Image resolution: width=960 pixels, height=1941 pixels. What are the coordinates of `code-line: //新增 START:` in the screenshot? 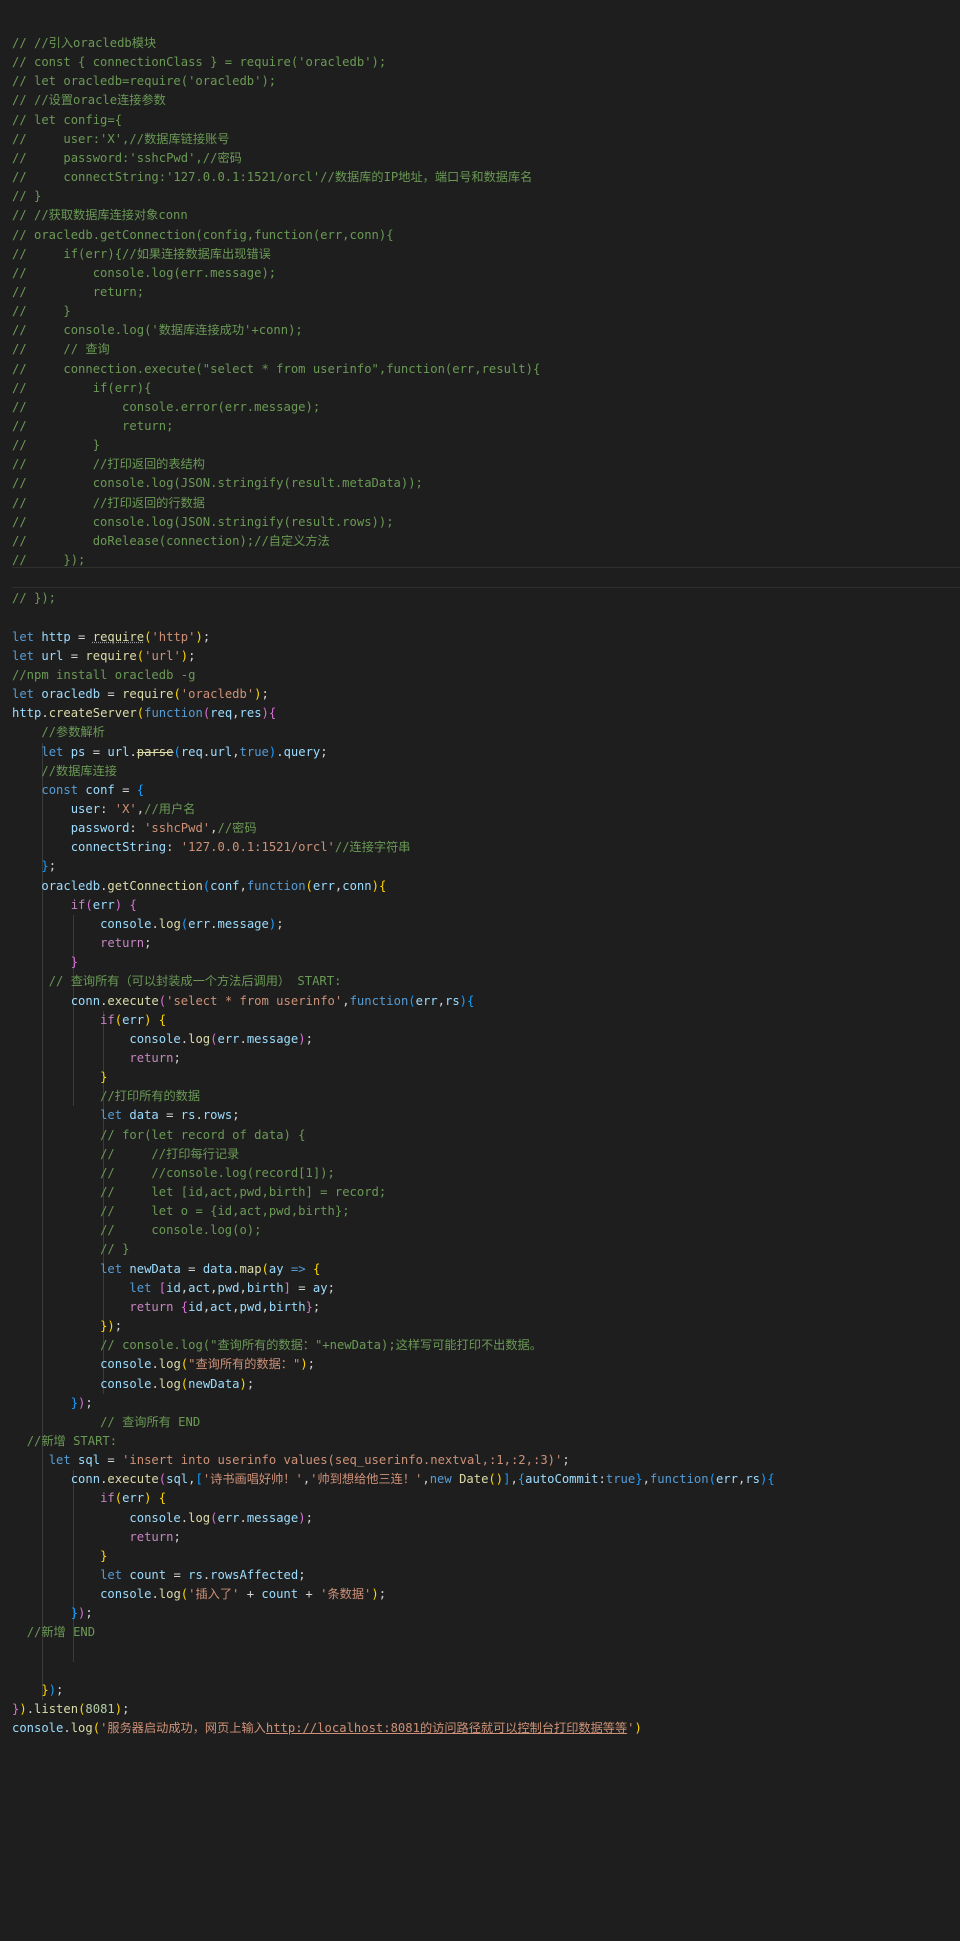 It's located at (64, 1441).